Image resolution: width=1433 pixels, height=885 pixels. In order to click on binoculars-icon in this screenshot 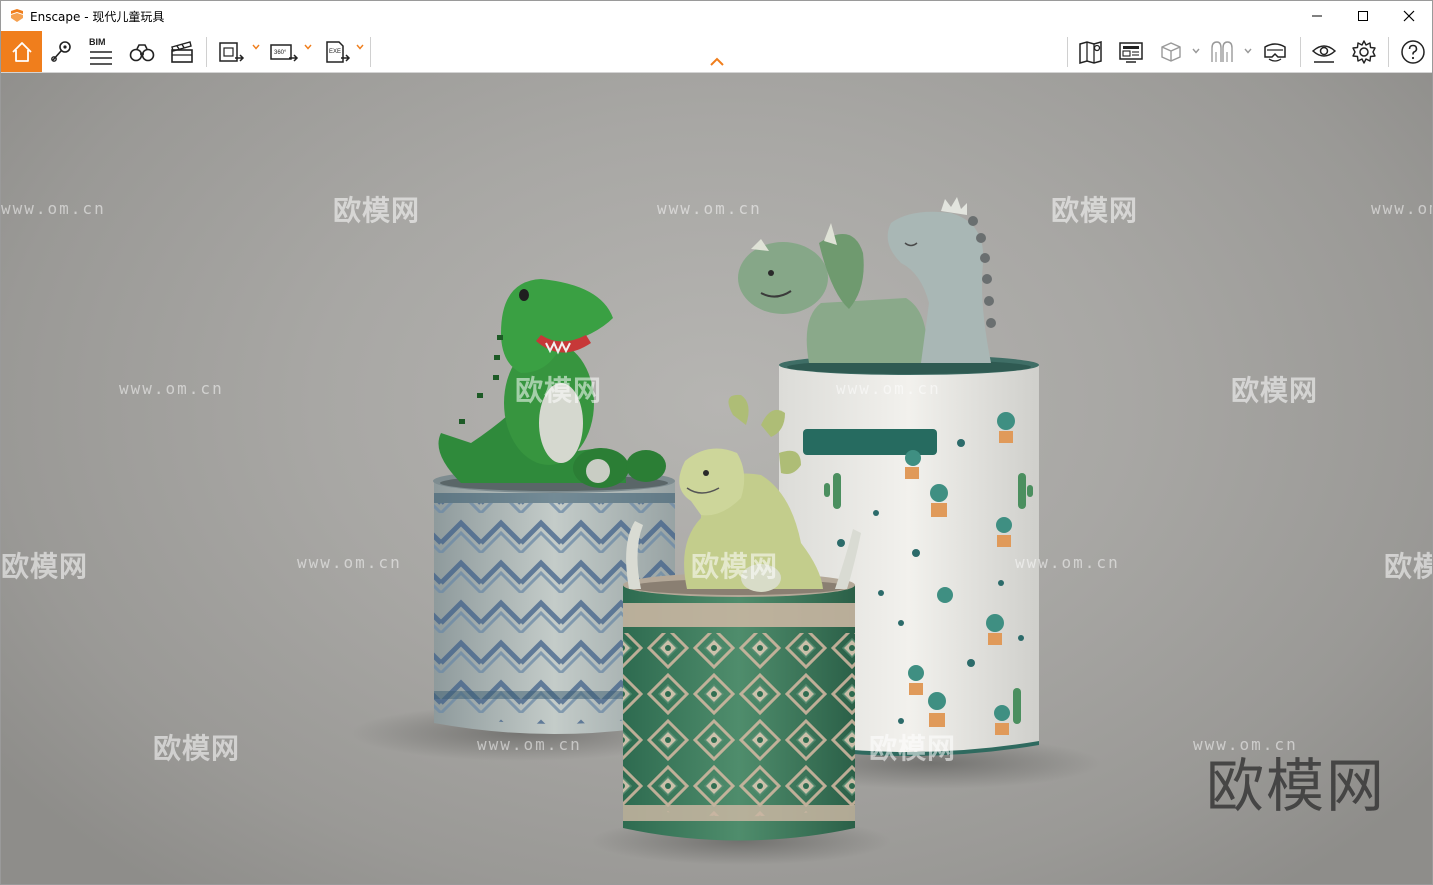, I will do `click(142, 52)`.